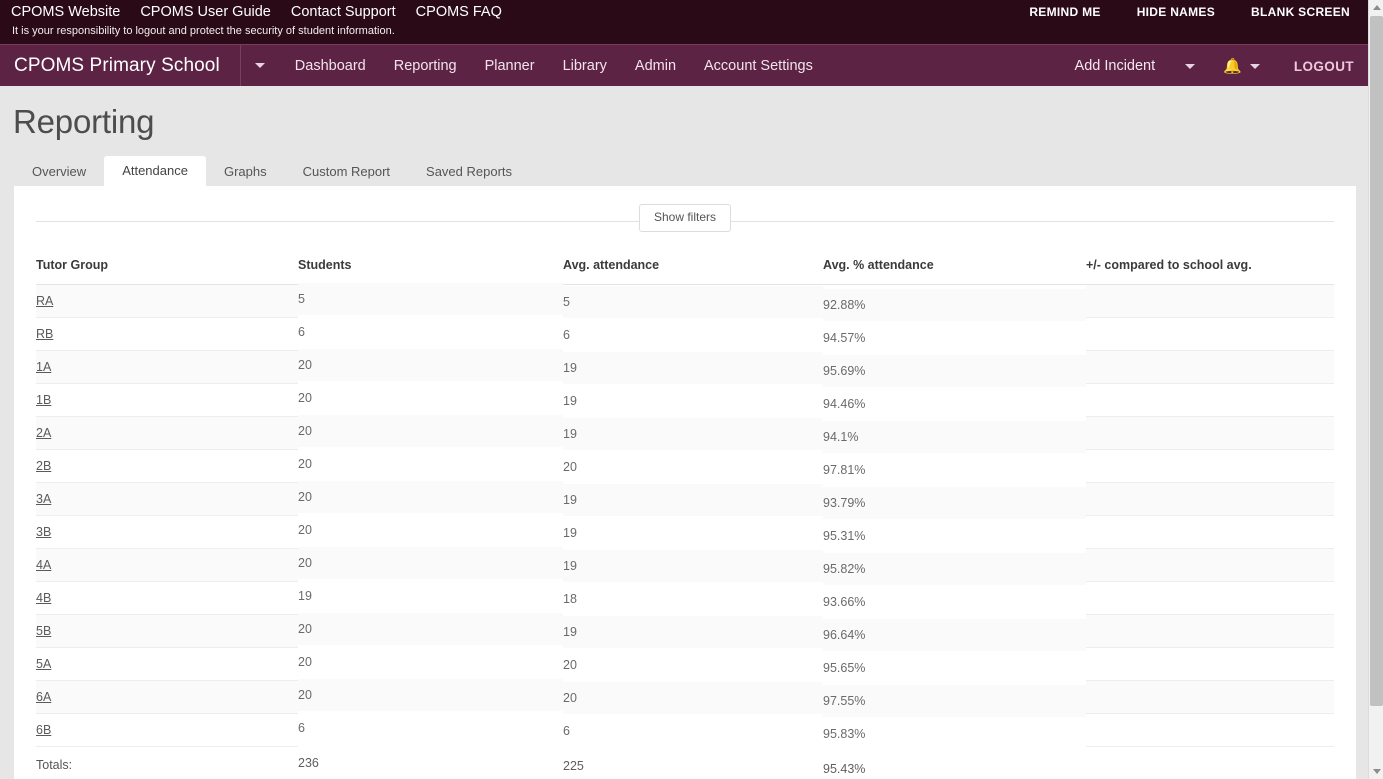 This screenshot has width=1383, height=779. Describe the element at coordinates (693, 599) in the screenshot. I see `cell-avg-attendance: 18` at that location.